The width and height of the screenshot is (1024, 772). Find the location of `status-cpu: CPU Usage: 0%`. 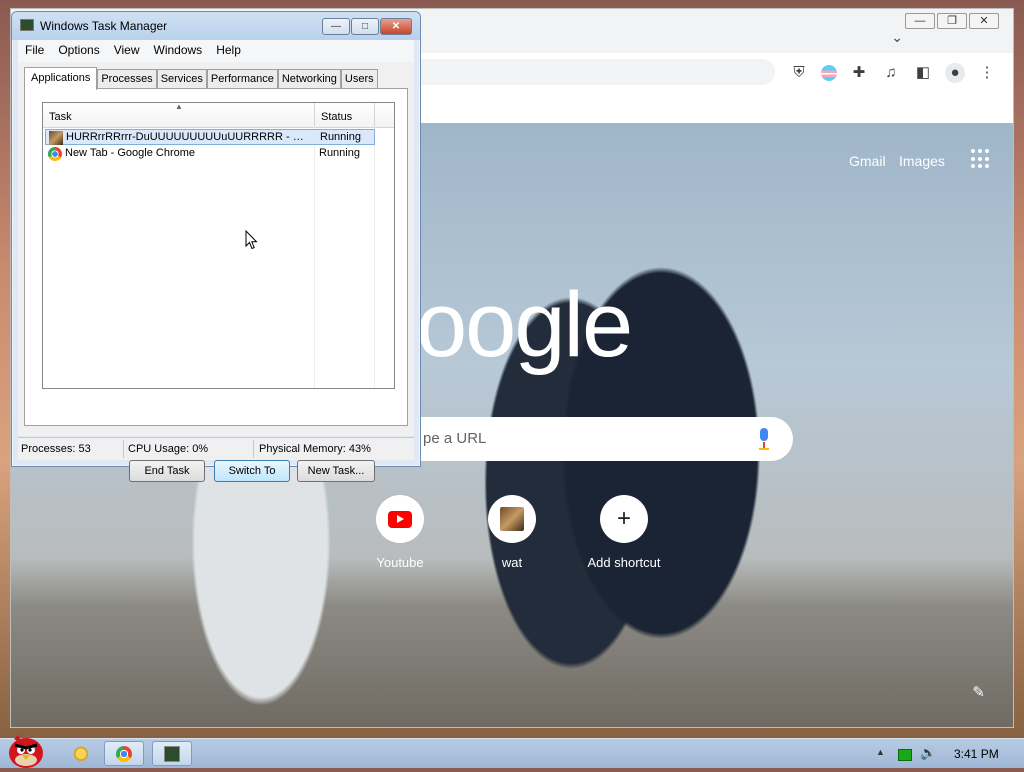

status-cpu: CPU Usage: 0% is located at coordinates (168, 449).